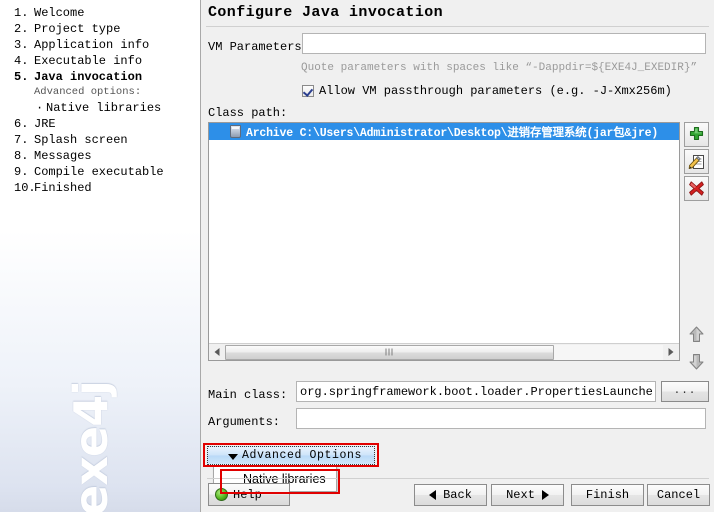 Image resolution: width=714 pixels, height=512 pixels. I want to click on sidebar-step-native-libraries: · Native libraries, so click(107, 108).